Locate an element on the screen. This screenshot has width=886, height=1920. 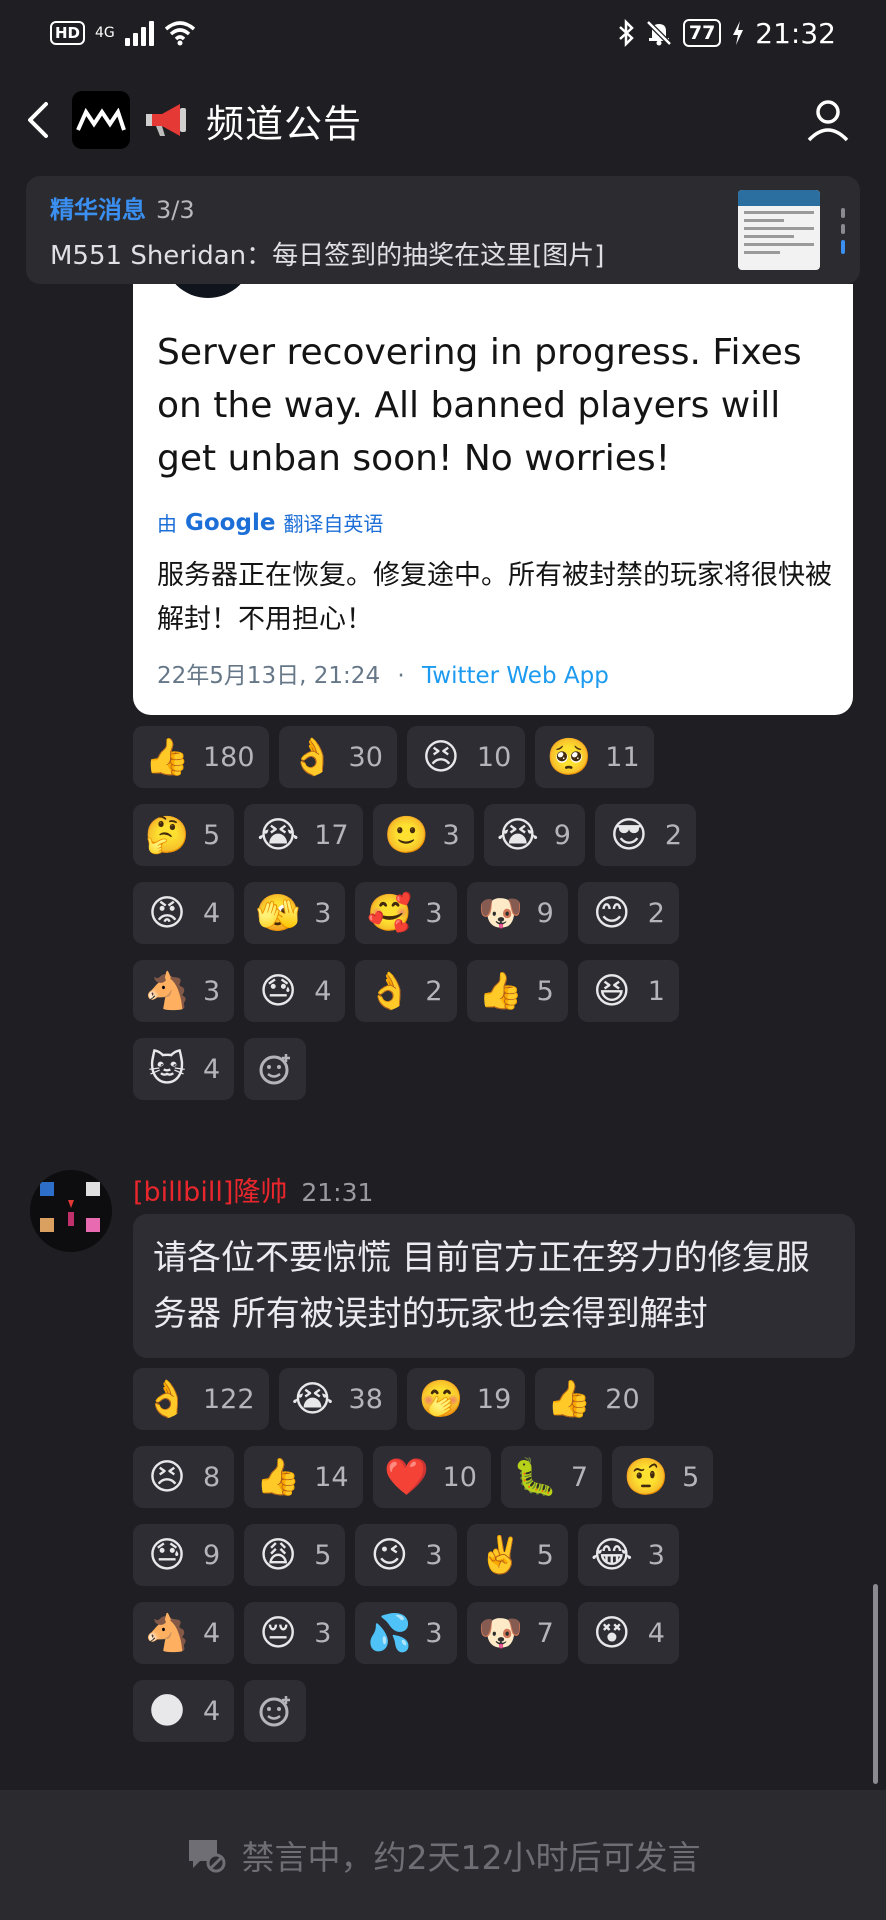
reaction-chip: 👌 2 is located at coordinates (406, 991).